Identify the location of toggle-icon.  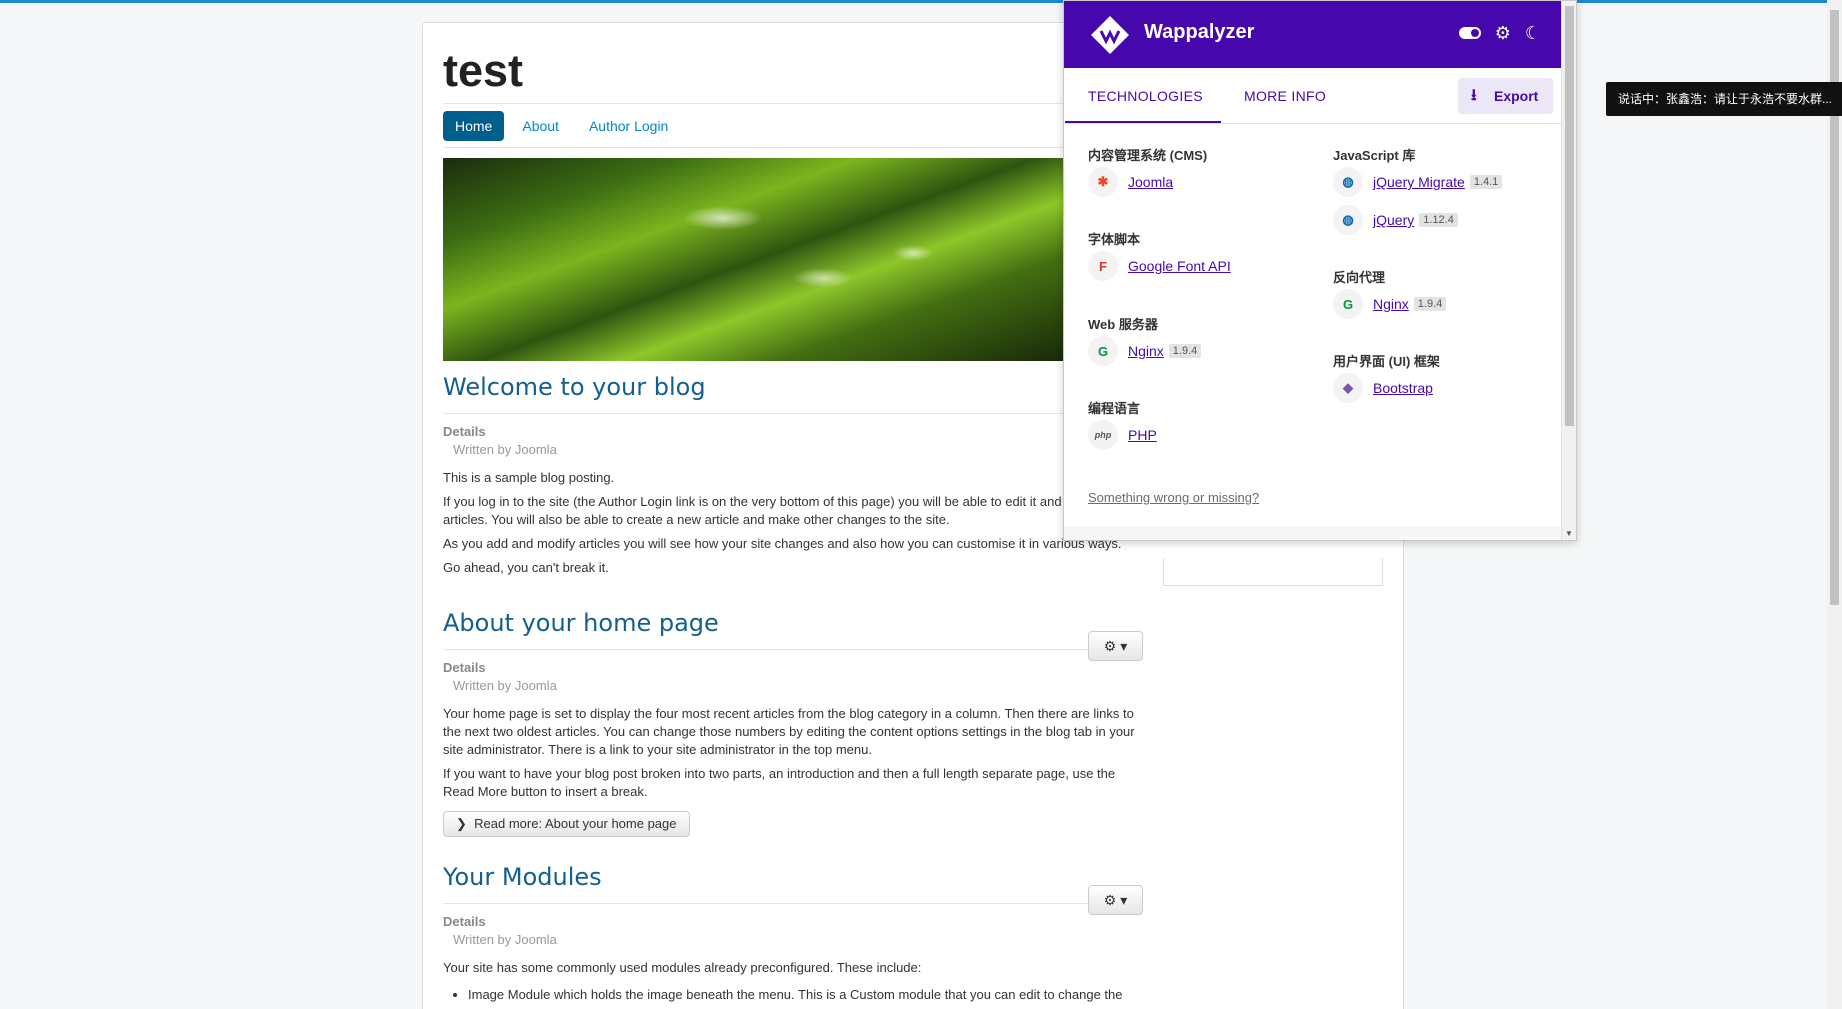
(1469, 33).